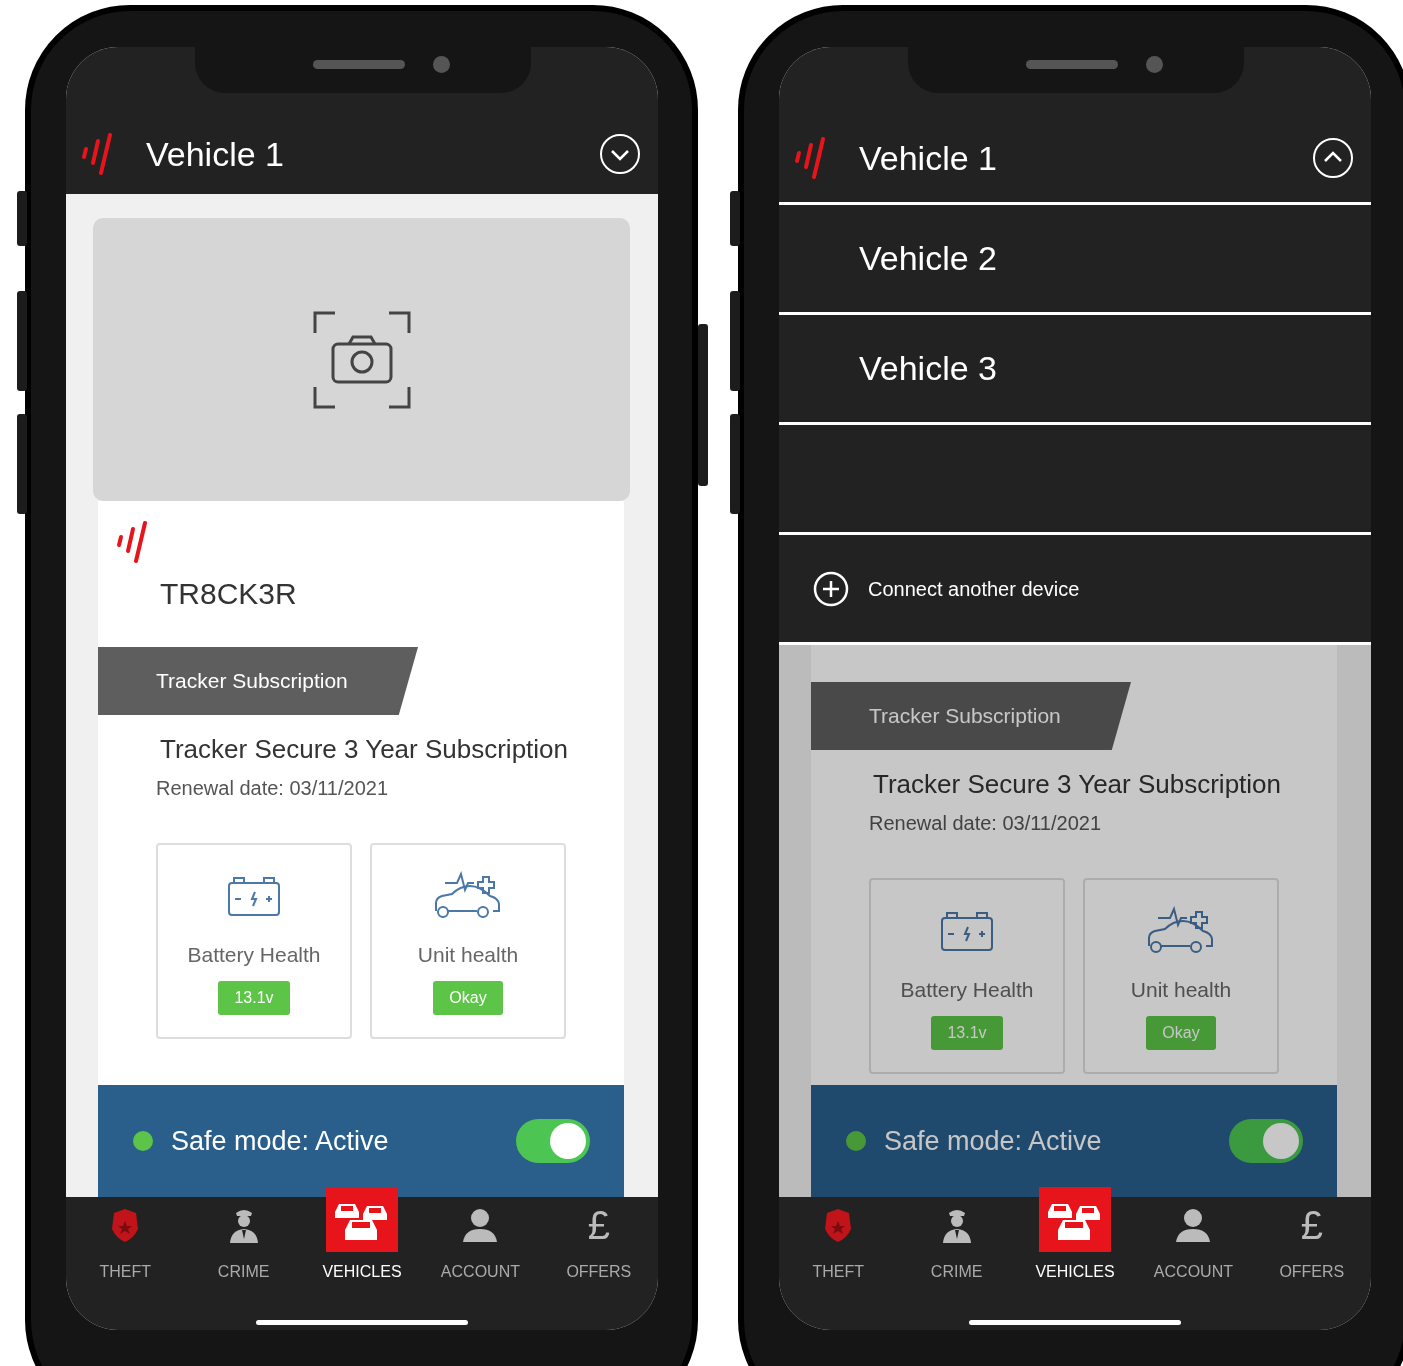 Image resolution: width=1403 pixels, height=1366 pixels. I want to click on connect-device-row: Connect another device, so click(1075, 590).